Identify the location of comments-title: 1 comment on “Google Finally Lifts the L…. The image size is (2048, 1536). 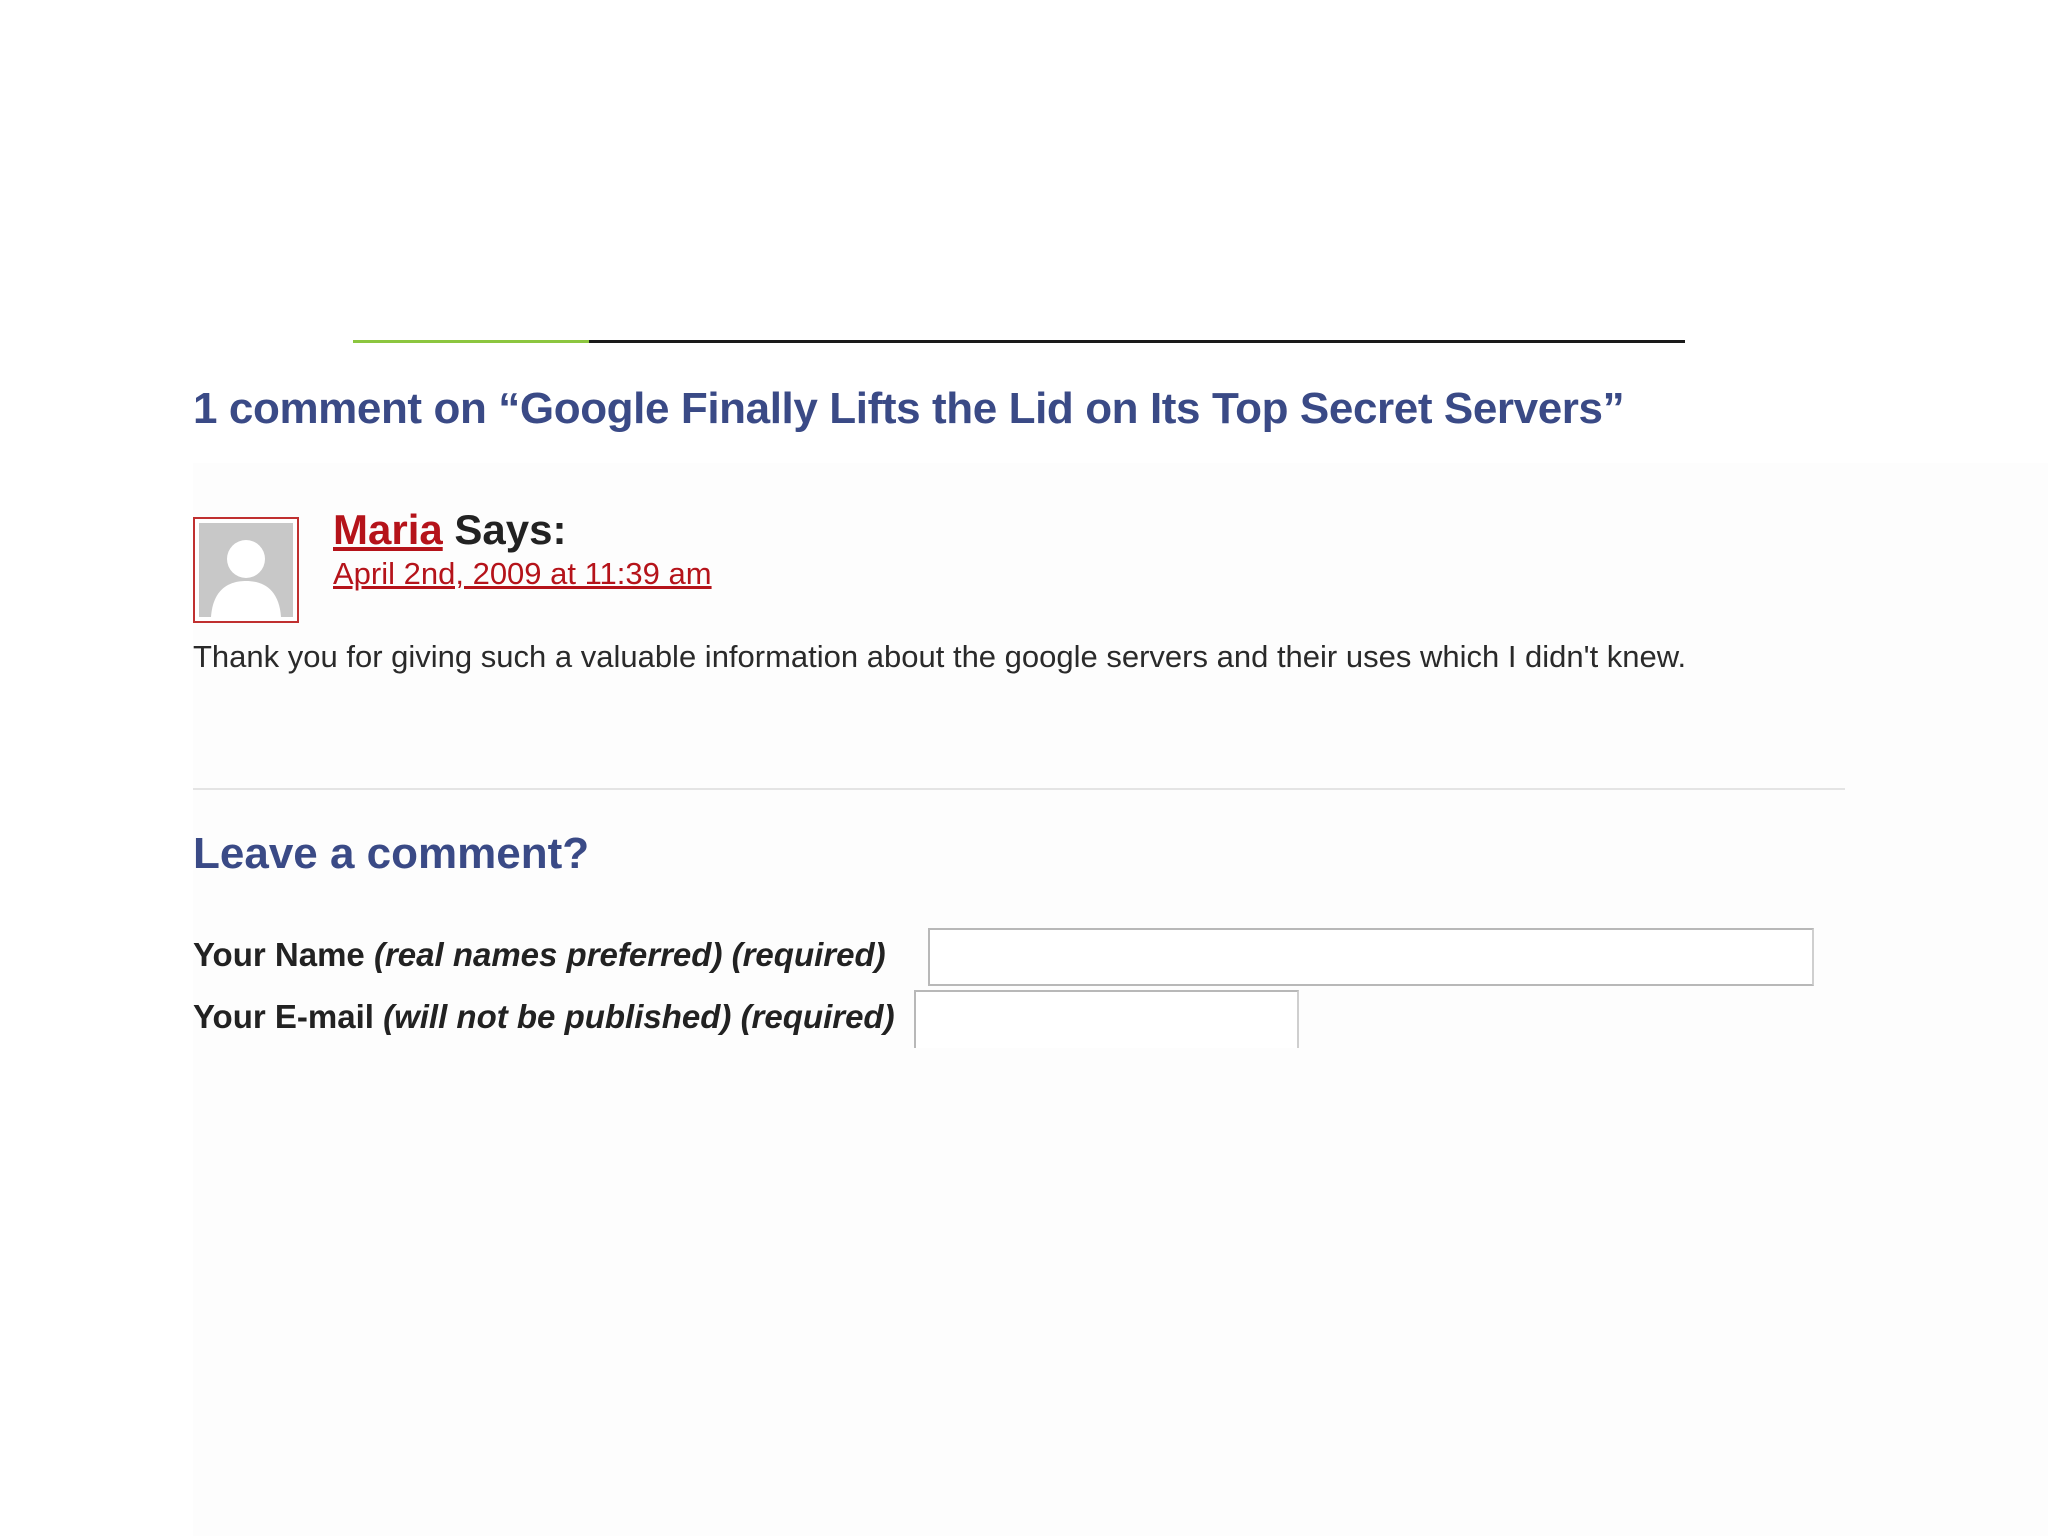
(909, 408).